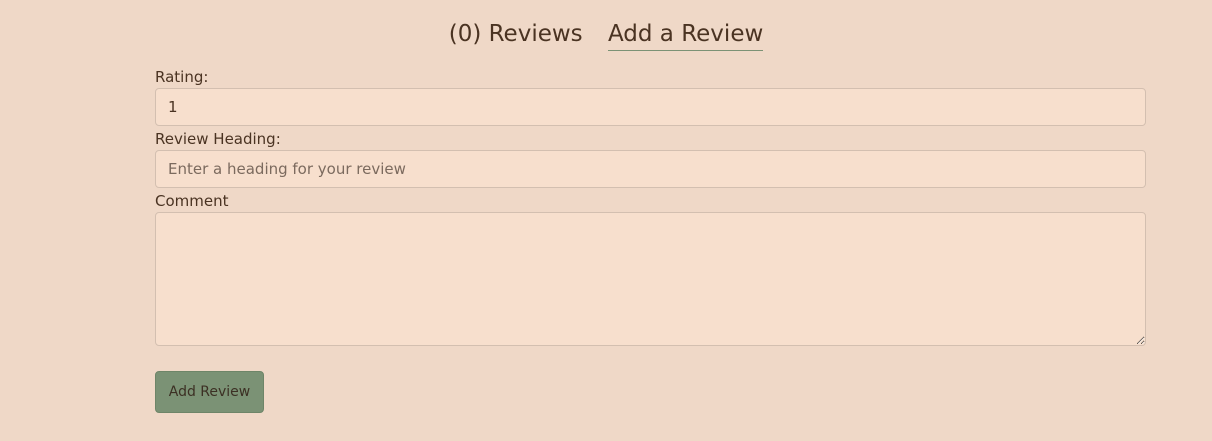  What do you see at coordinates (650, 169) in the screenshot?
I see `review-heading-field` at bounding box center [650, 169].